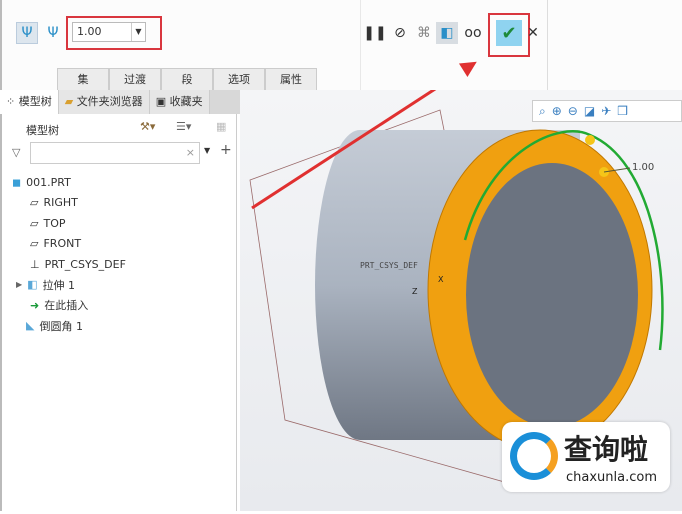 This screenshot has height=514, width=682. I want to click on inner-bore, so click(552, 295).